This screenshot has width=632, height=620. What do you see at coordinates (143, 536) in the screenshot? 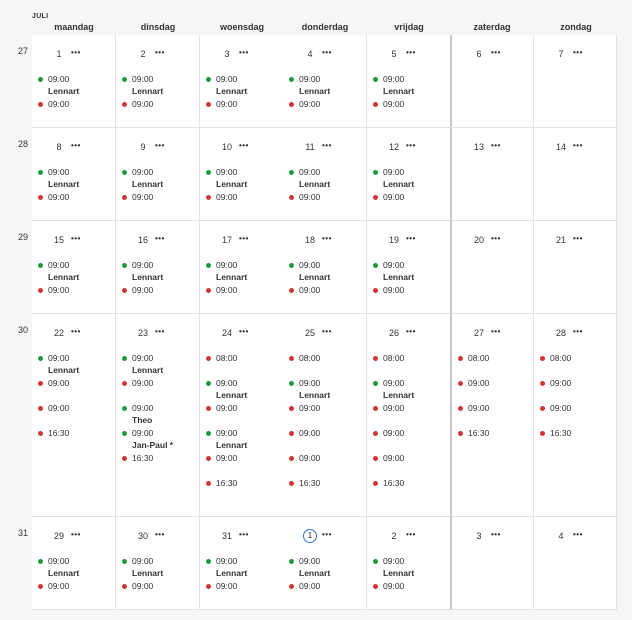
I see `day-number: 30` at bounding box center [143, 536].